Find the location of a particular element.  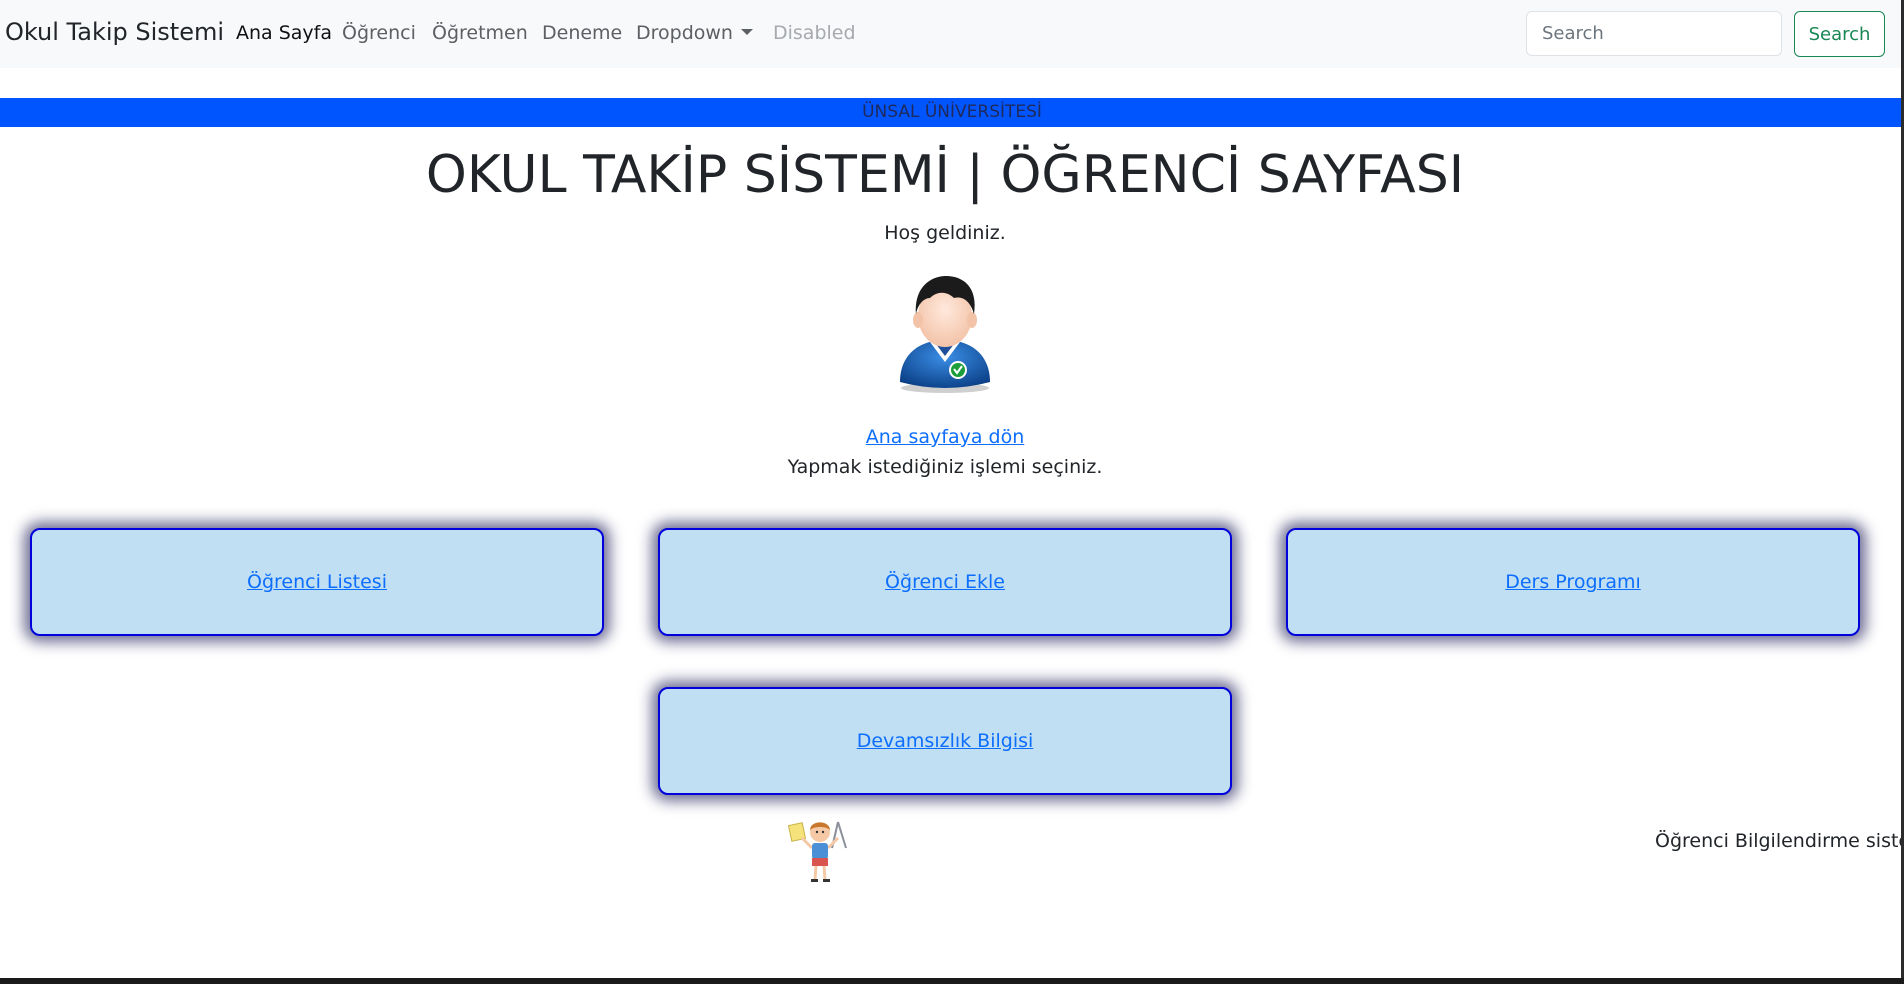

card-devamsizlik-bilgisi: Devamsızlık Bilgisi is located at coordinates (945, 741).